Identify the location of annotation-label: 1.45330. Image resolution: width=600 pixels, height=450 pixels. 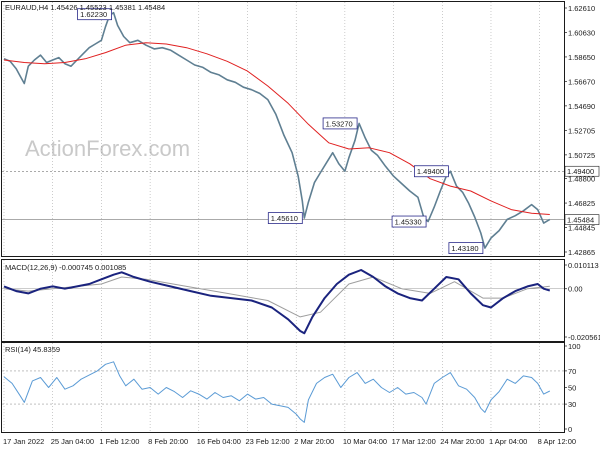
(408, 222).